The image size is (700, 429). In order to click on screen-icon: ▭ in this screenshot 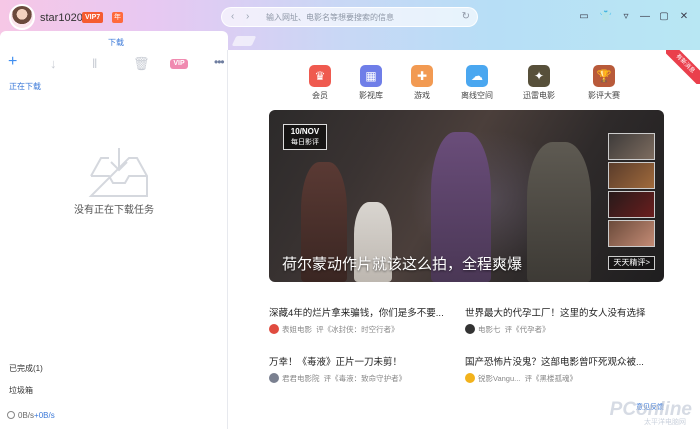, I will do `click(584, 17)`.